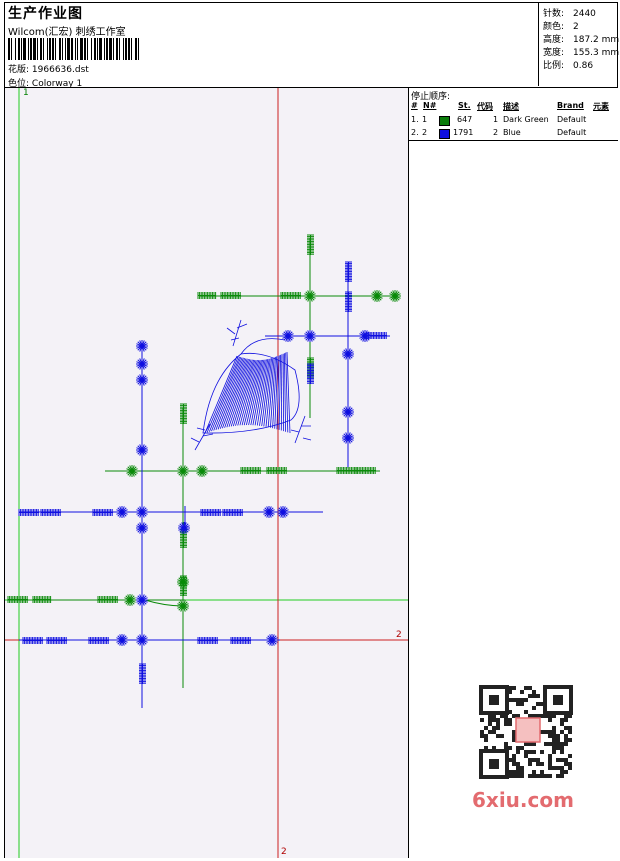 The height and width of the screenshot is (861, 620). Describe the element at coordinates (430, 105) in the screenshot. I see `col-no: N#` at that location.